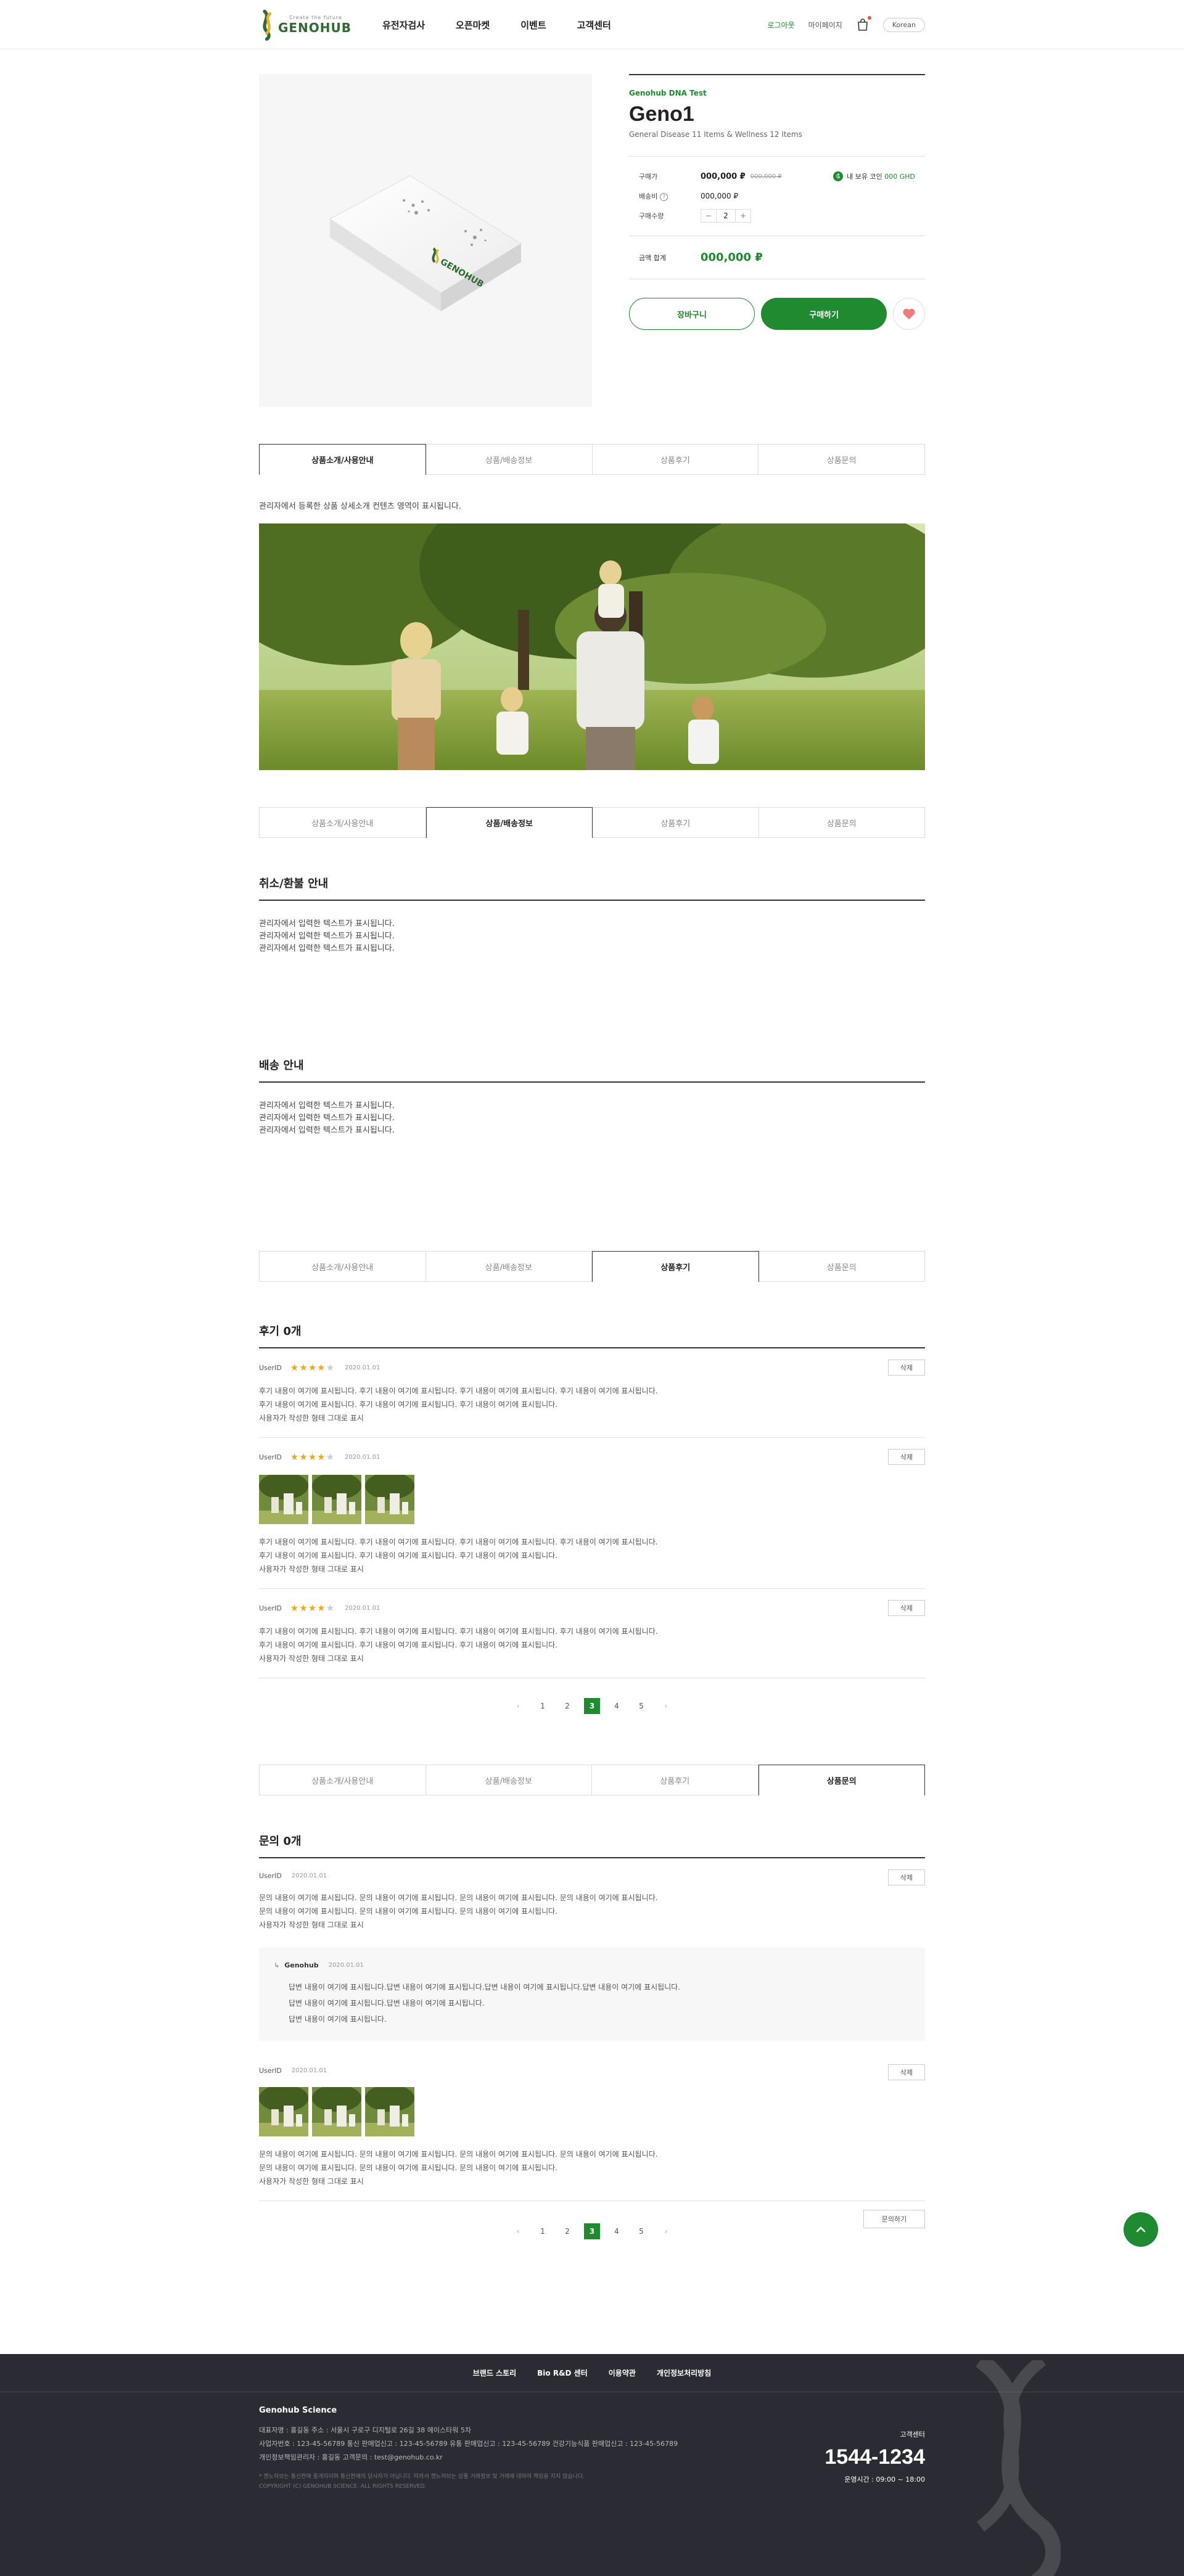  I want to click on cancel-text-line: 관리자에서 입력한 텍스트가 표시됩니다., so click(327, 924).